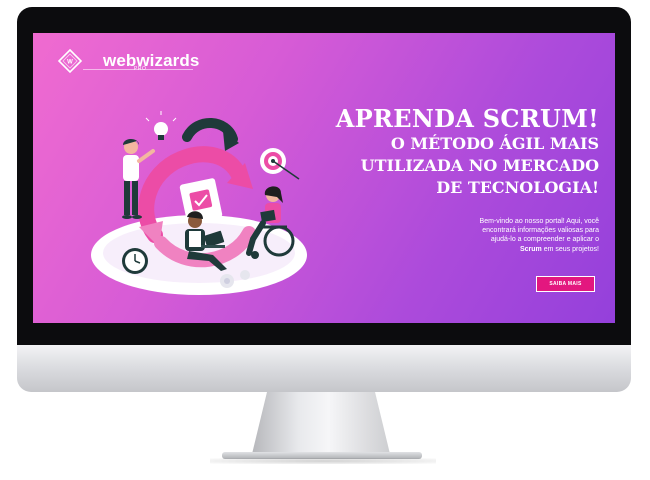 The height and width of the screenshot is (480, 650). Describe the element at coordinates (161, 125) in the screenshot. I see `lightbulb-icon` at that location.